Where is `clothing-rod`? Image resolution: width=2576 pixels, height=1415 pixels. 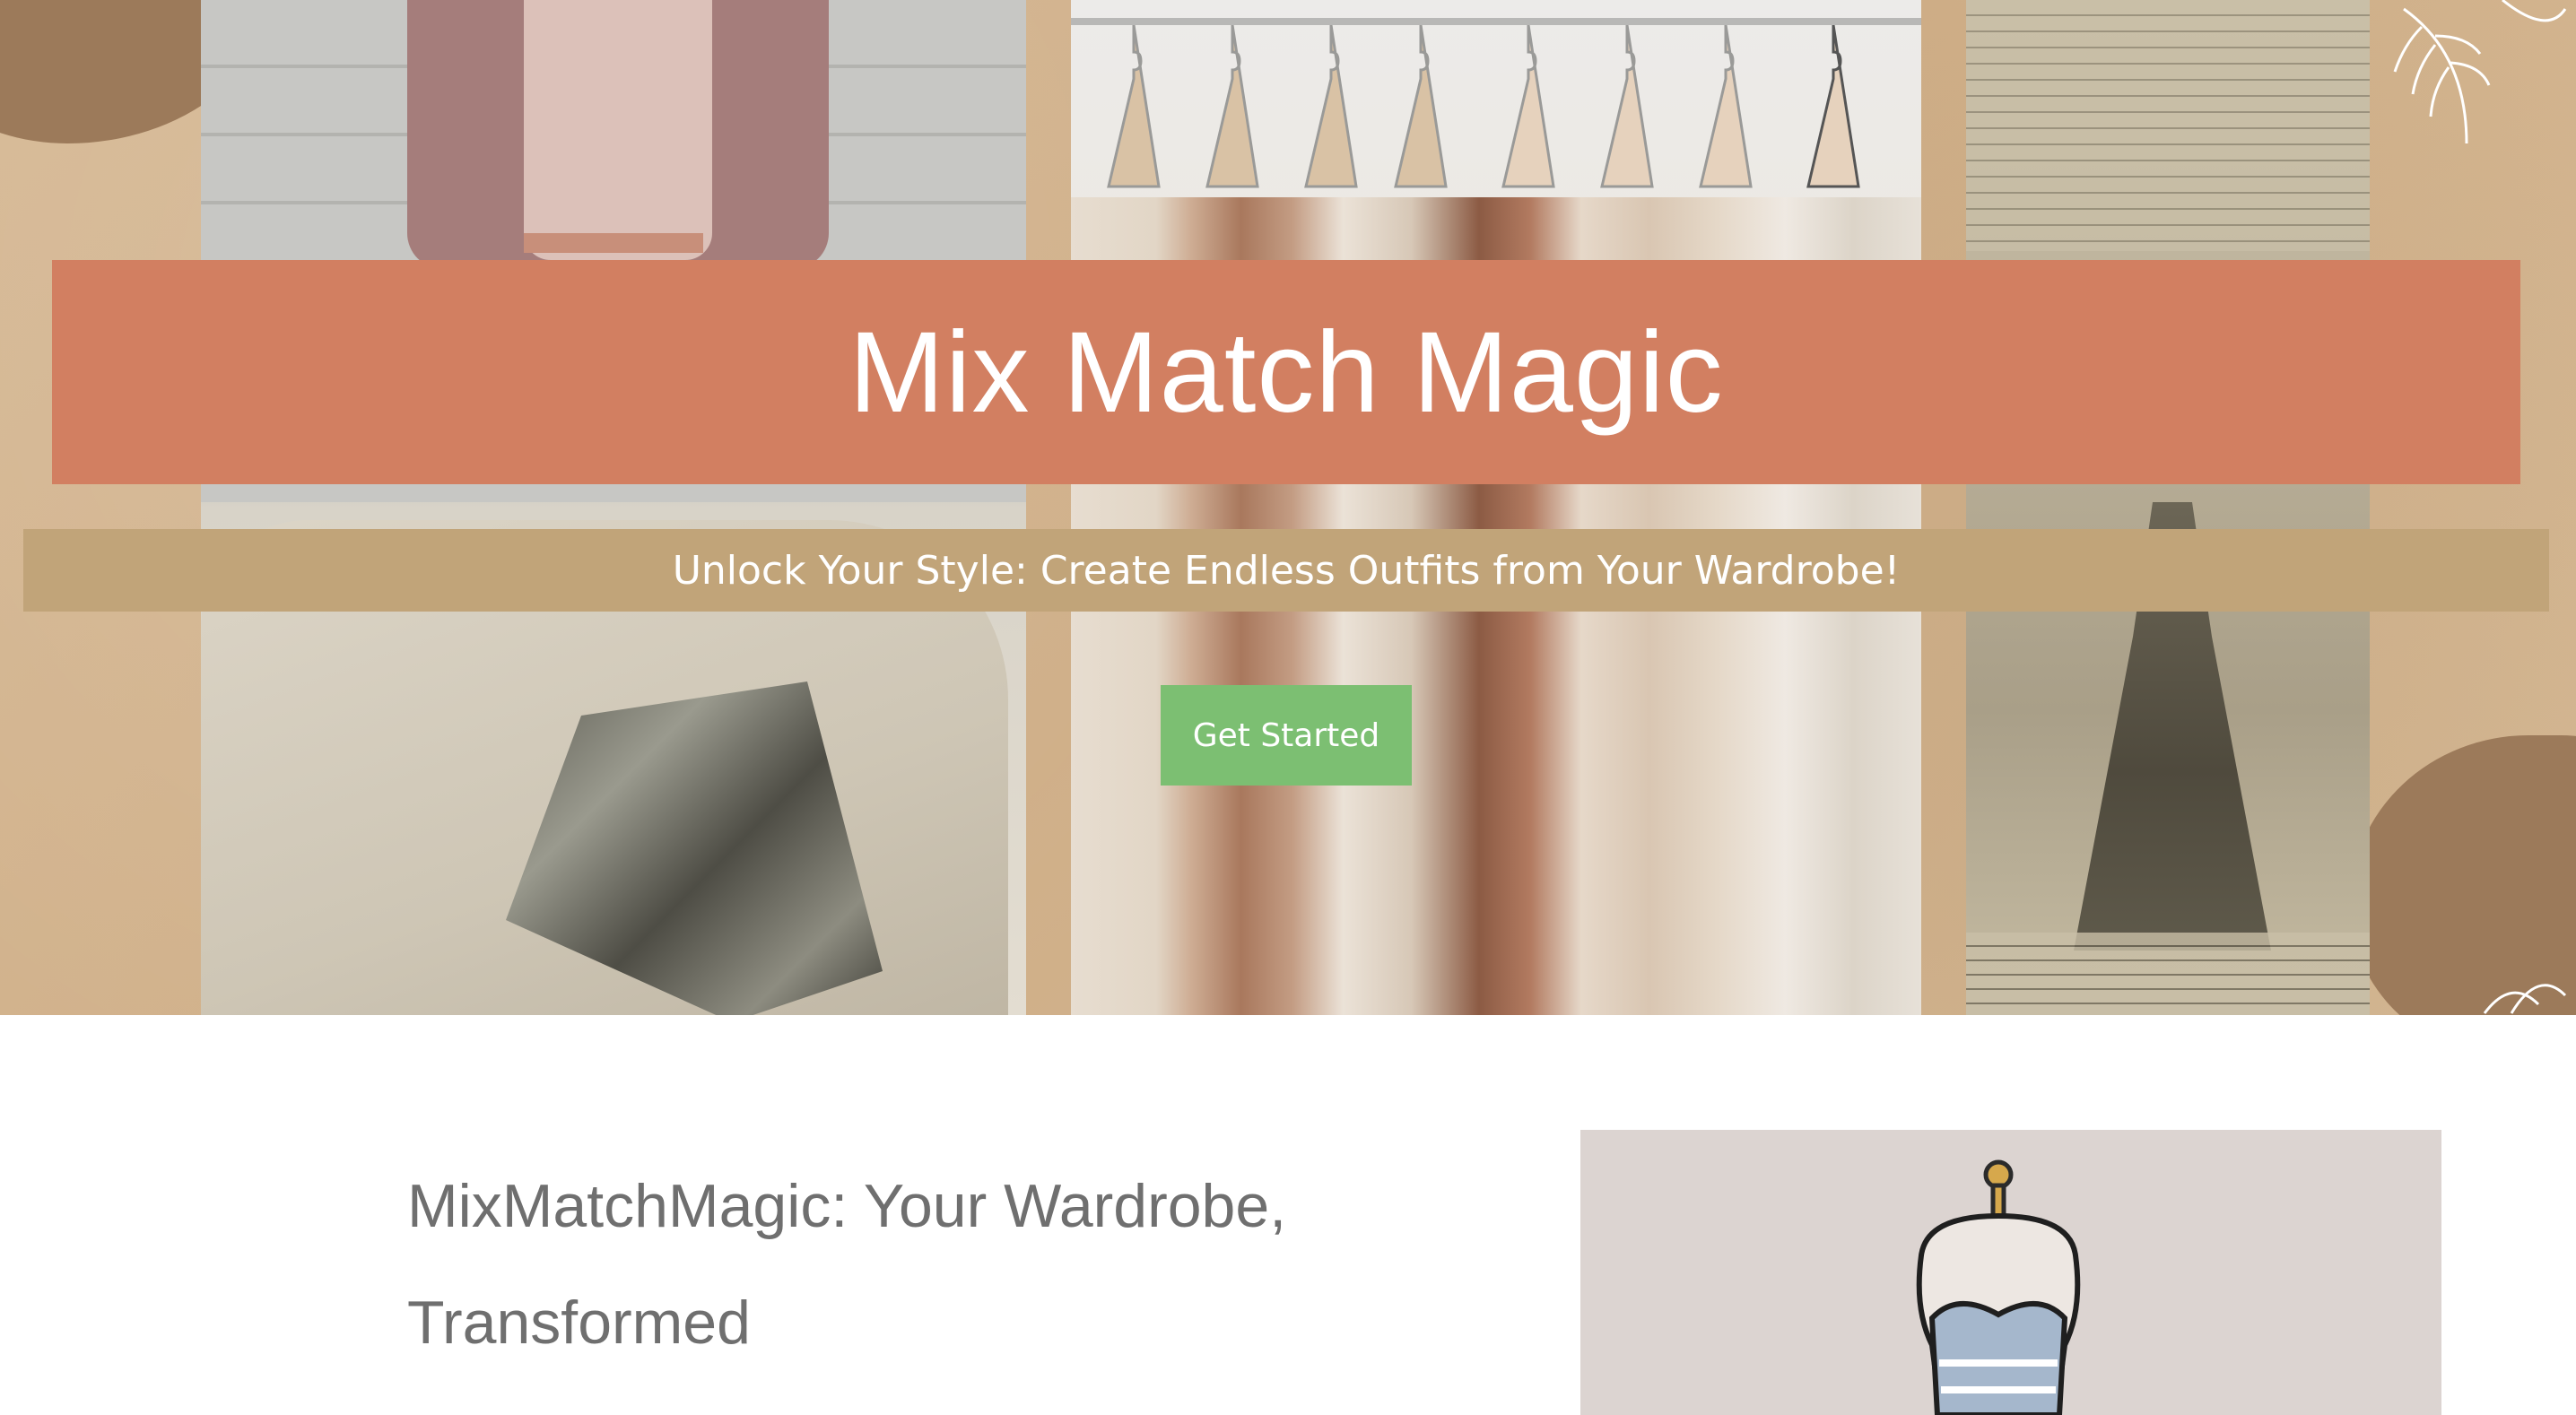
clothing-rod is located at coordinates (1496, 21).